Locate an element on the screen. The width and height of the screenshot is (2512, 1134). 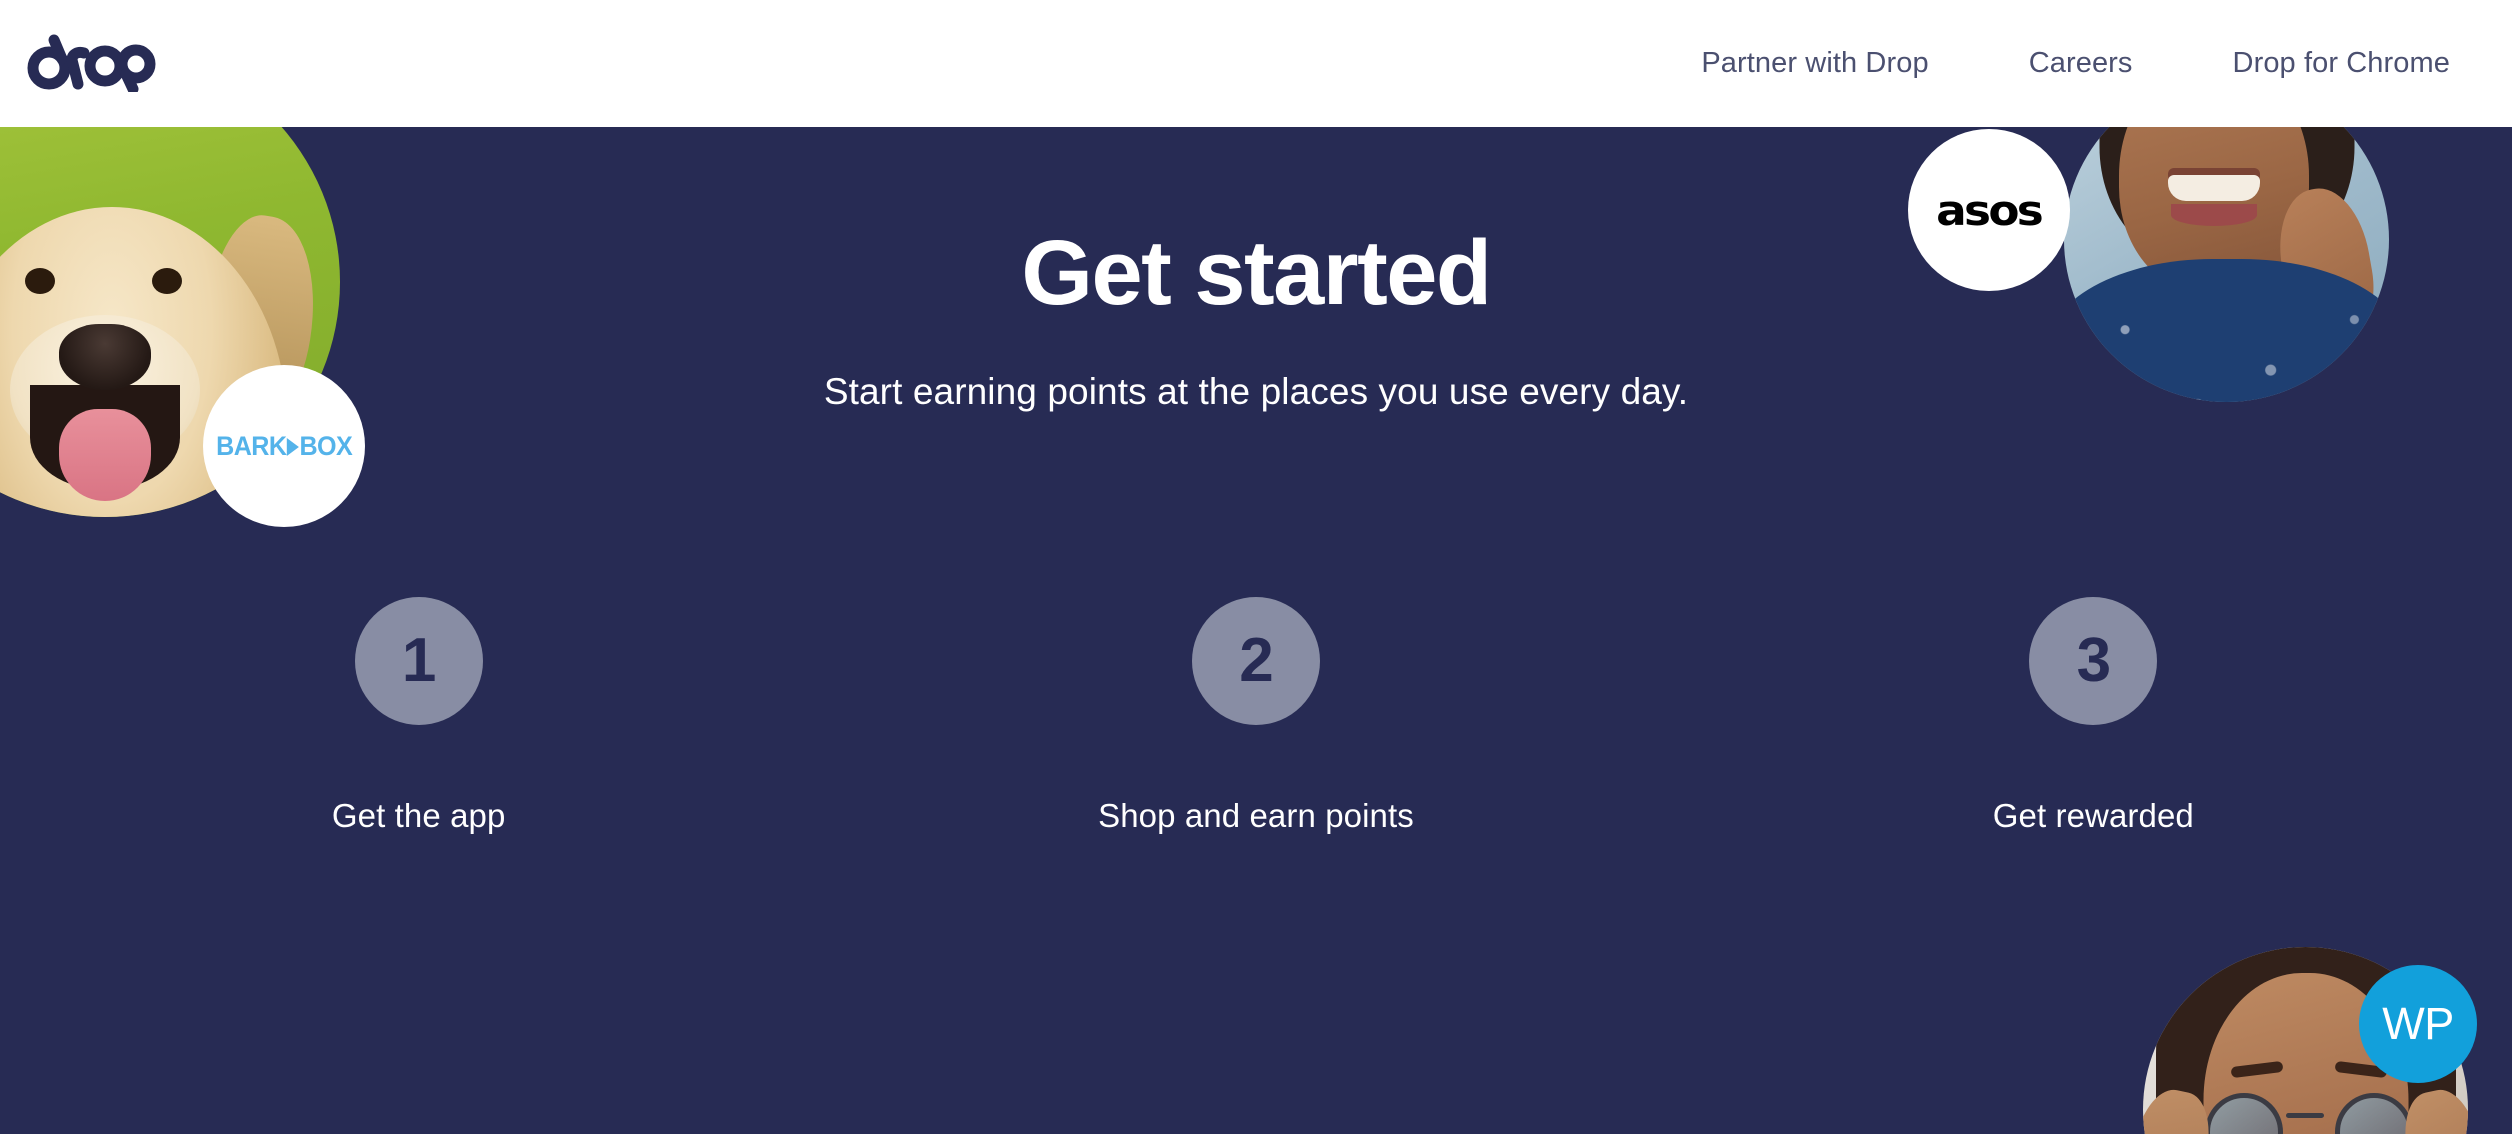
asos-model-lip is located at coordinates (2213, 214).